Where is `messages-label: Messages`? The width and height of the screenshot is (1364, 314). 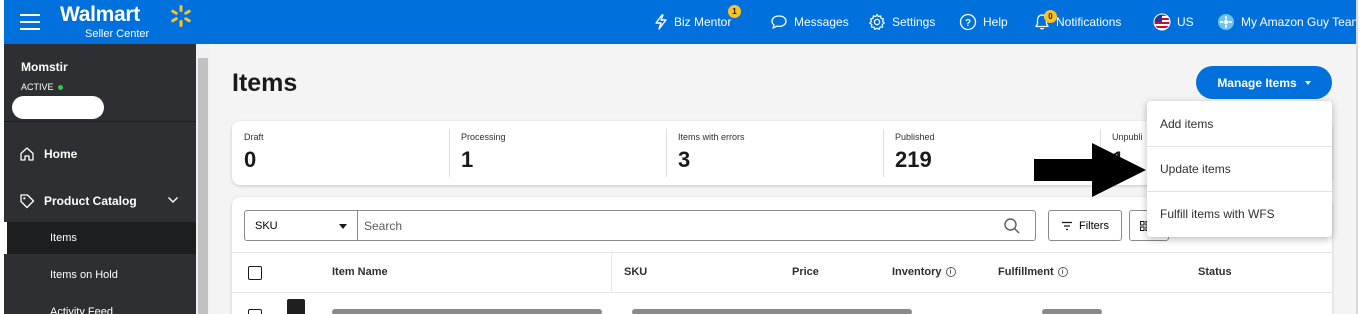 messages-label: Messages is located at coordinates (821, 22).